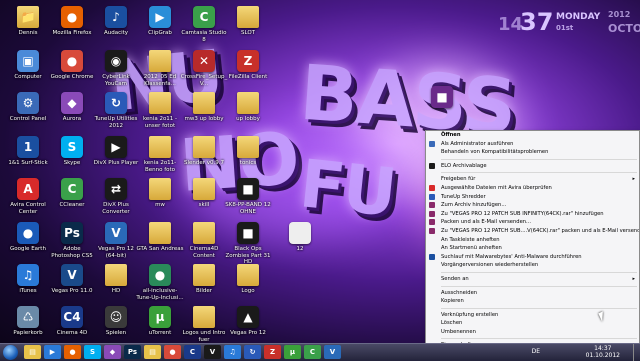 This screenshot has width=640, height=361. I want to click on itunes-icon: ♫ iTunes, so click(28, 279).